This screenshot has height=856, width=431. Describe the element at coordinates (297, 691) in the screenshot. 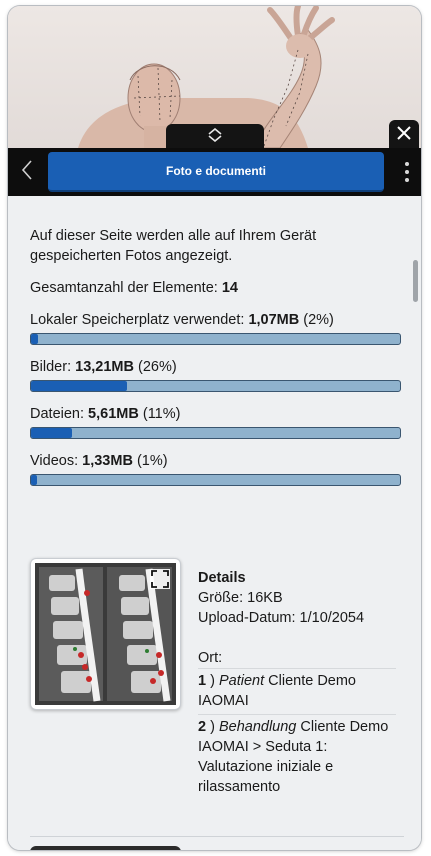

I see `location-link-patient: 1 ) Patient Cliente Demo IAOMAI` at that location.